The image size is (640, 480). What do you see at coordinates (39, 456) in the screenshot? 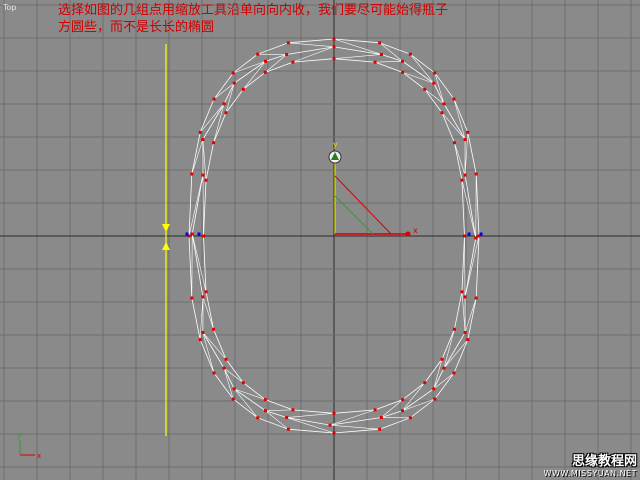
I see `corner-x-label: x` at bounding box center [39, 456].